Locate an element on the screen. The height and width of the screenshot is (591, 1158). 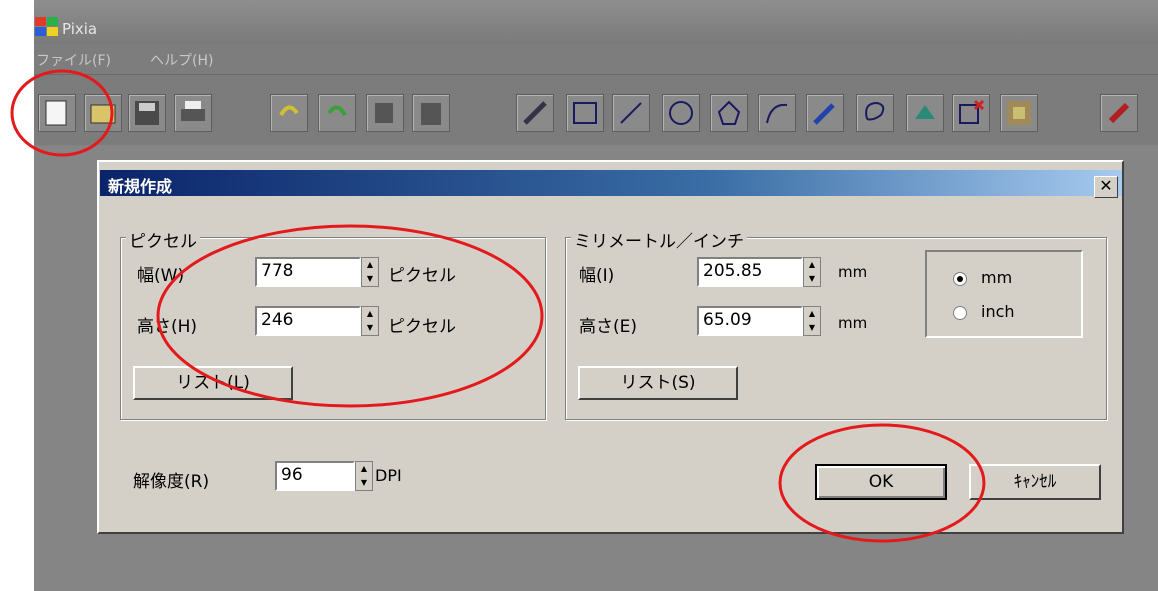
metric-height-spinner: ▲ ▼ is located at coordinates (812, 321).